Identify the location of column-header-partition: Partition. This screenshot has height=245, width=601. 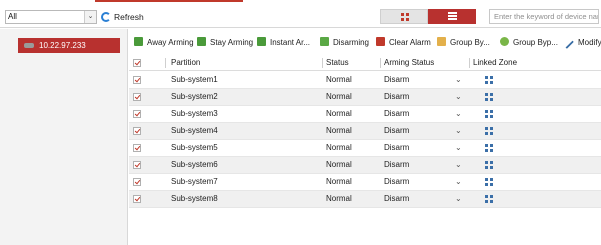
(185, 63).